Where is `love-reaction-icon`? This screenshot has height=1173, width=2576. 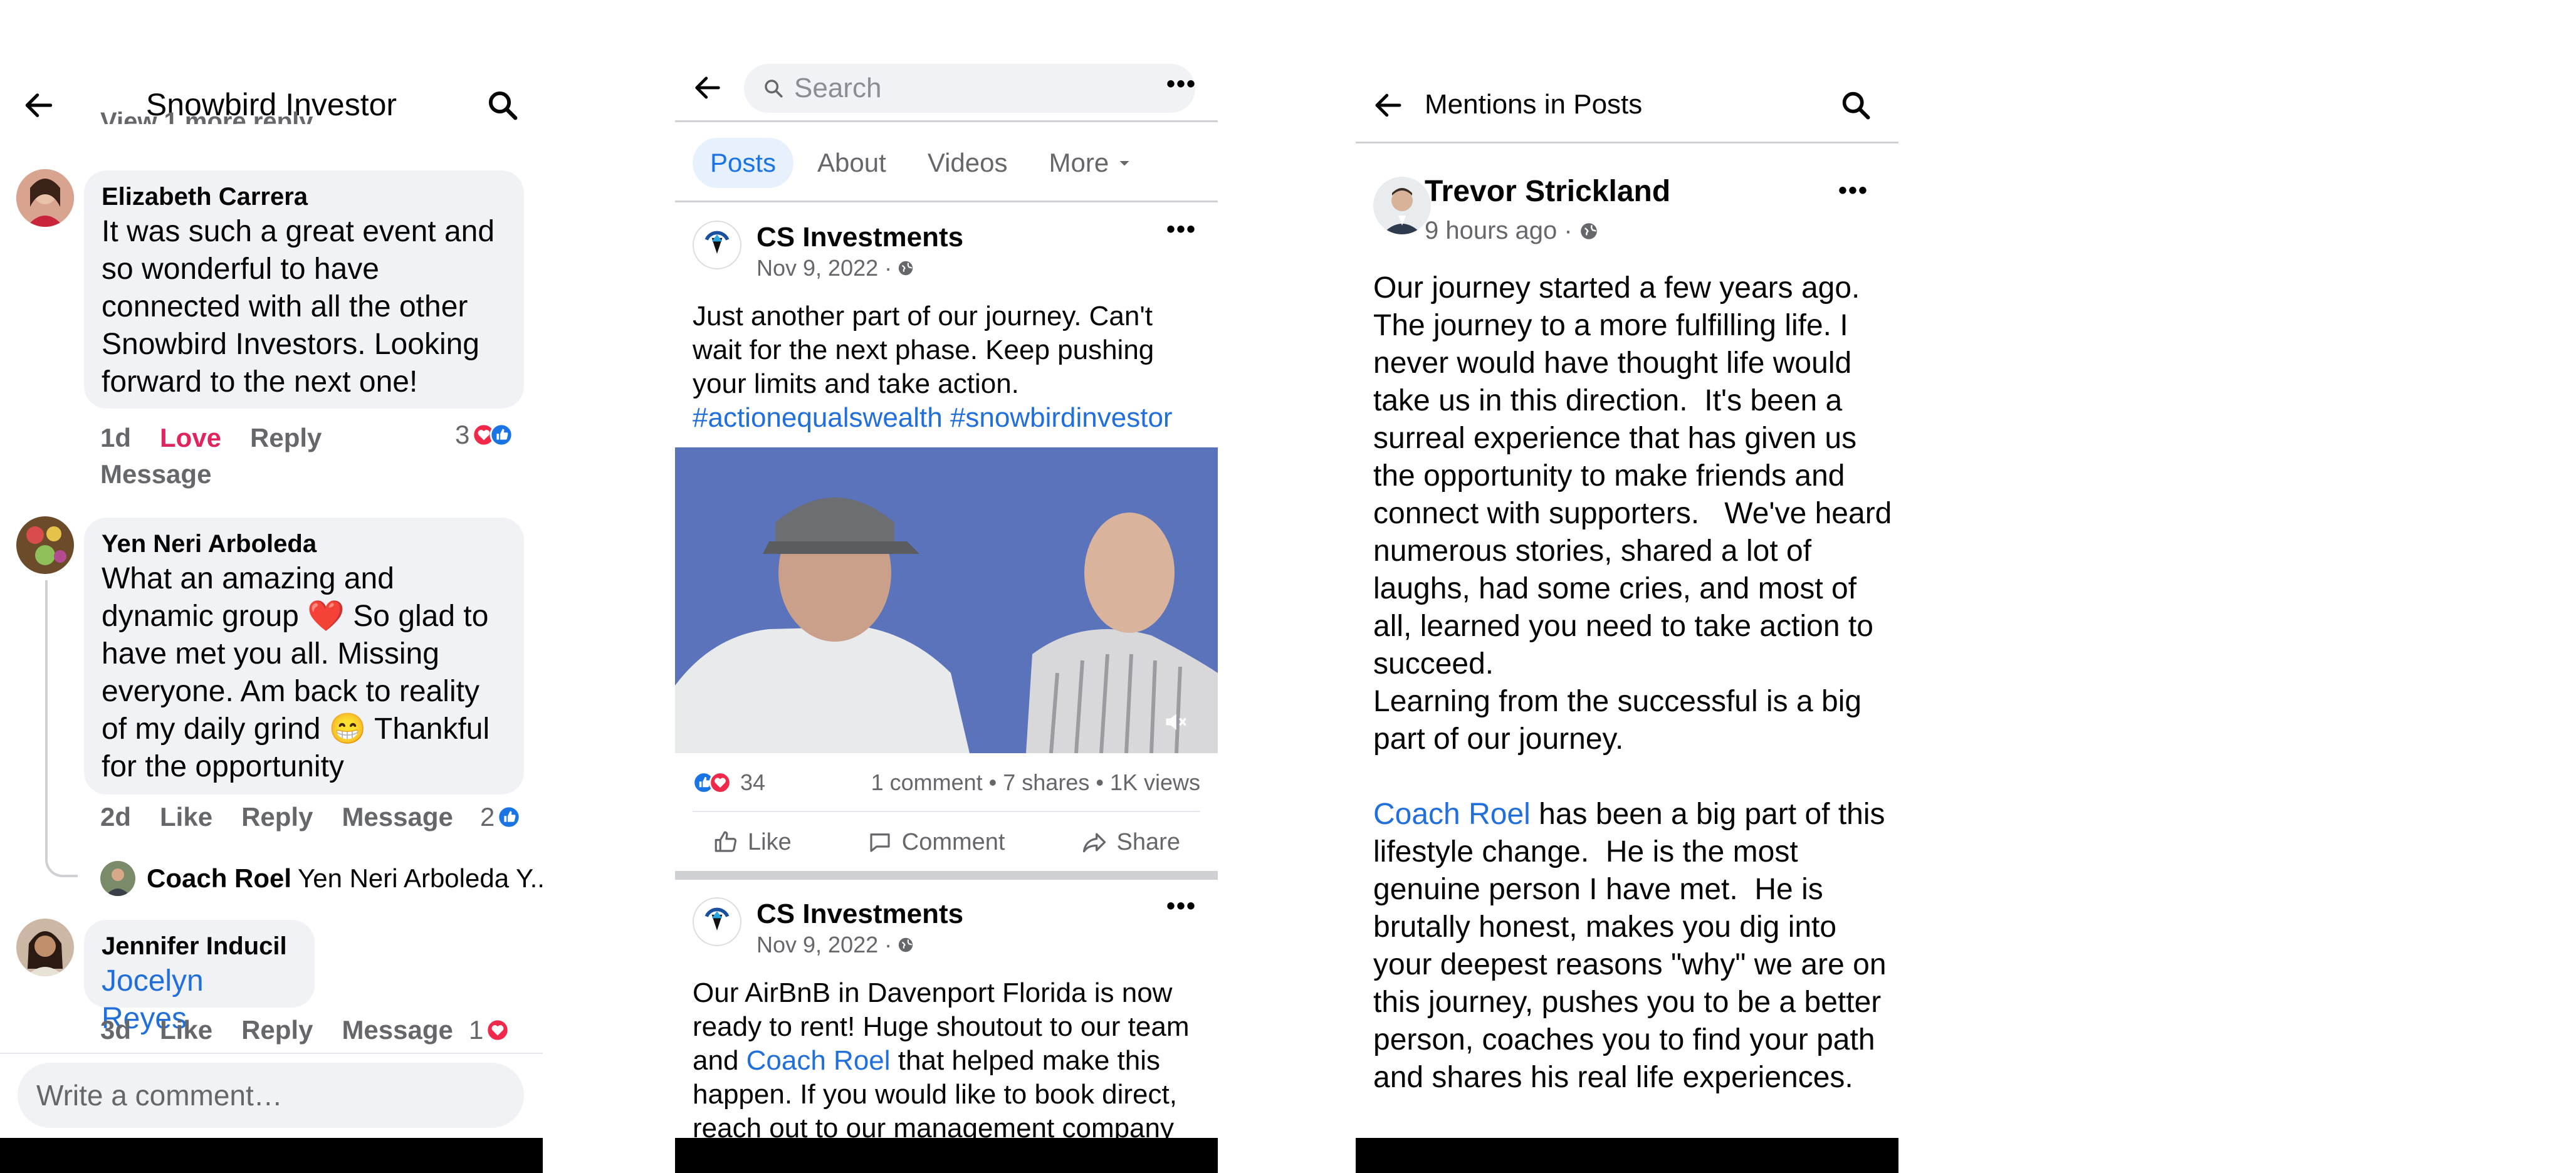 love-reaction-icon is located at coordinates (498, 1030).